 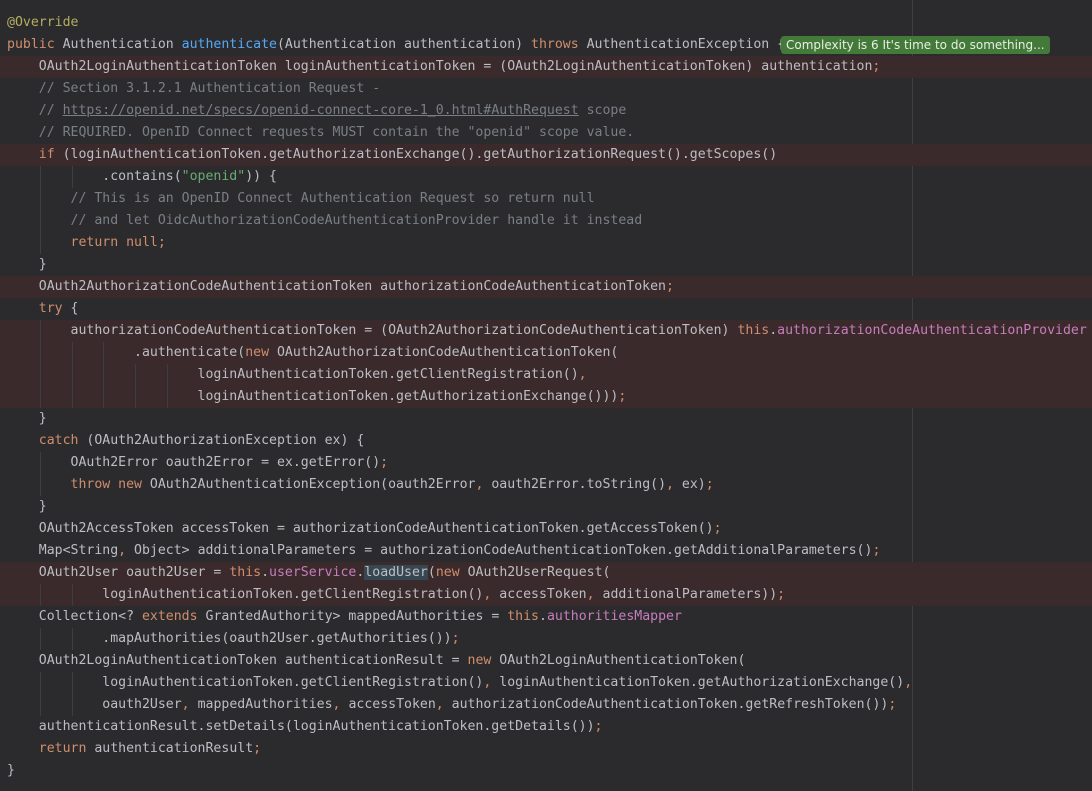 I want to click on code-token: AuthenticationException {, so click(x=686, y=44).